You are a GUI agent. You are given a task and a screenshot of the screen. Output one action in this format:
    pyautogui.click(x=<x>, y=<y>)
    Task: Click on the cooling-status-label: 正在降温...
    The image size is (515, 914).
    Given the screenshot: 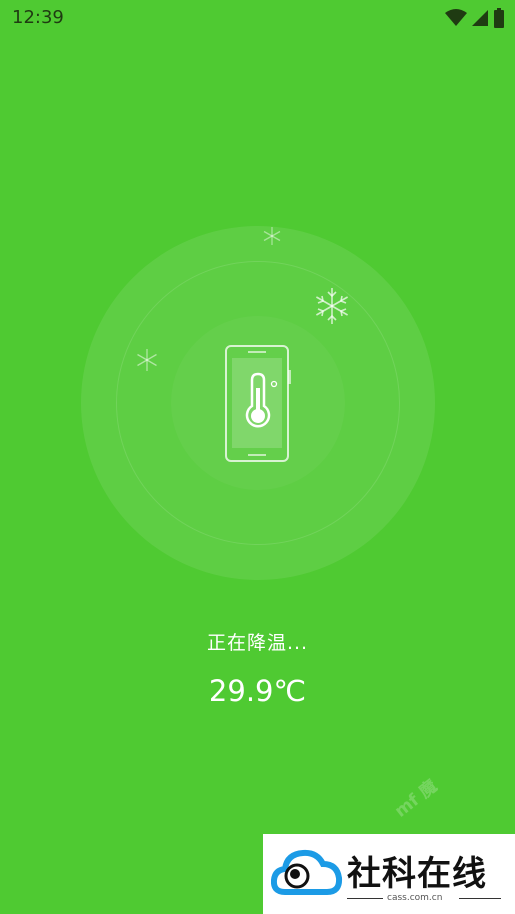 What is the action you would take?
    pyautogui.click(x=257, y=643)
    